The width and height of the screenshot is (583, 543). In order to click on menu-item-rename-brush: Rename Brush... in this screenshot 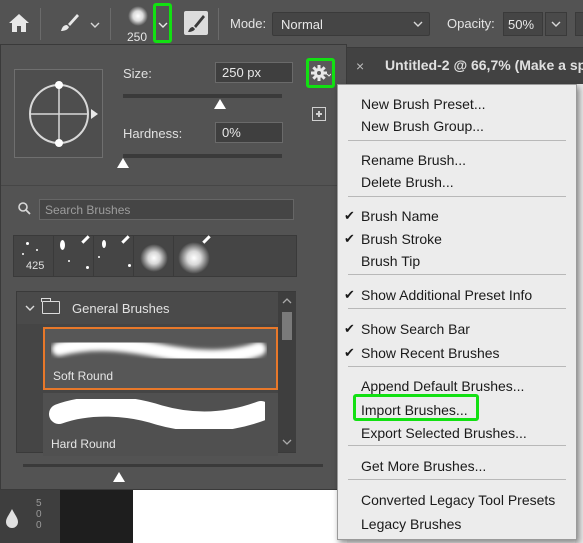, I will do `click(457, 160)`.